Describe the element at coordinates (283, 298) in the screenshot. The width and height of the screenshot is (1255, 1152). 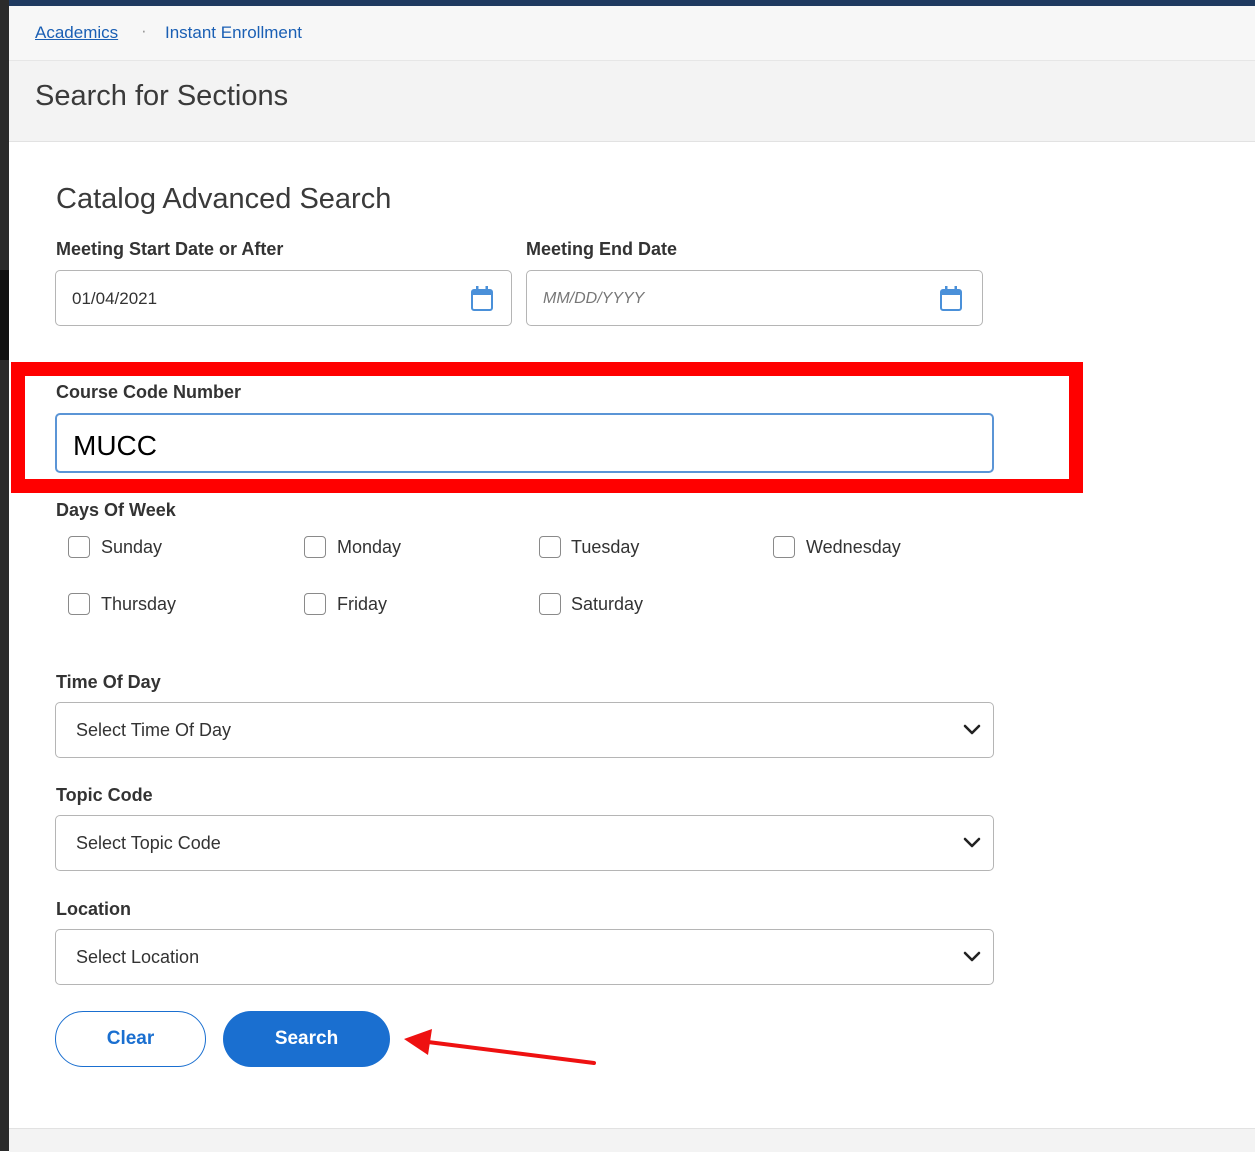
I see `start-date-input: 01/04/2021` at that location.